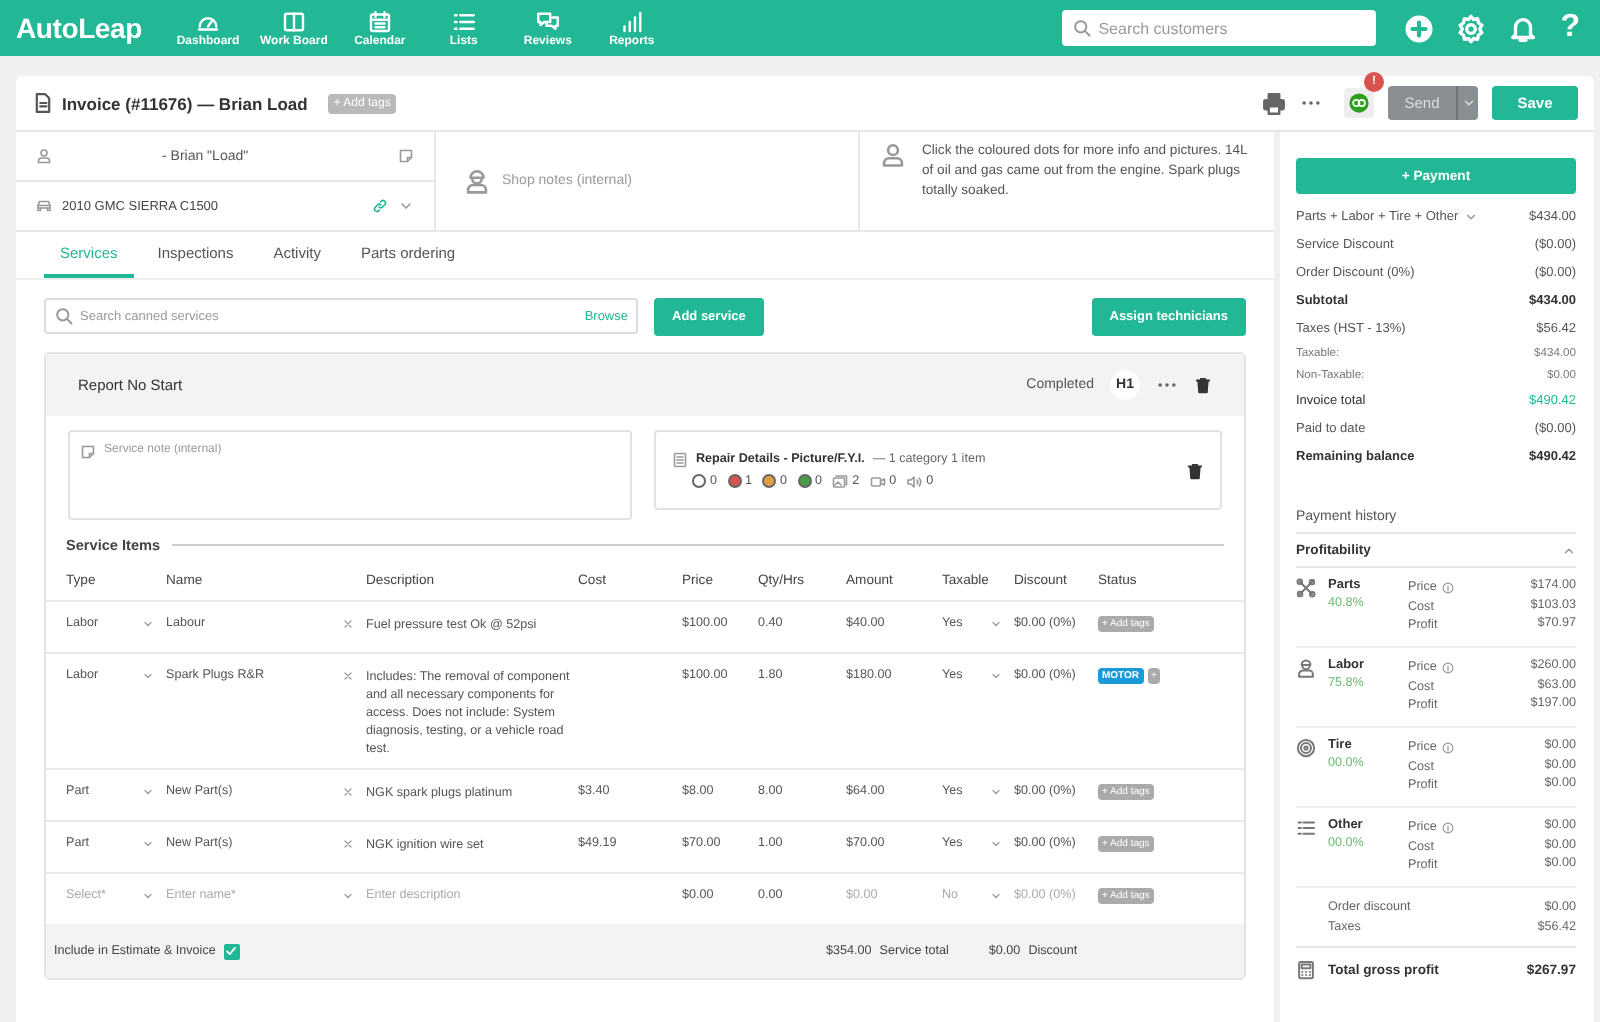 The width and height of the screenshot is (1600, 1022). What do you see at coordinates (185, 103) in the screenshot?
I see `invoice-title: Invoice (#11676) — Brian Load` at bounding box center [185, 103].